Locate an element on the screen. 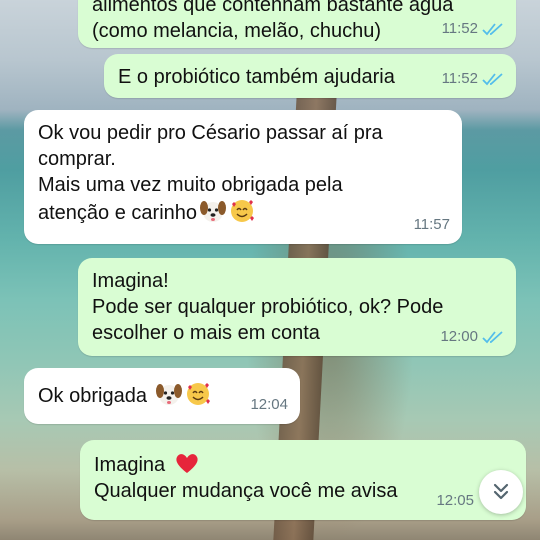  message-time: 12:04 is located at coordinates (269, 404).